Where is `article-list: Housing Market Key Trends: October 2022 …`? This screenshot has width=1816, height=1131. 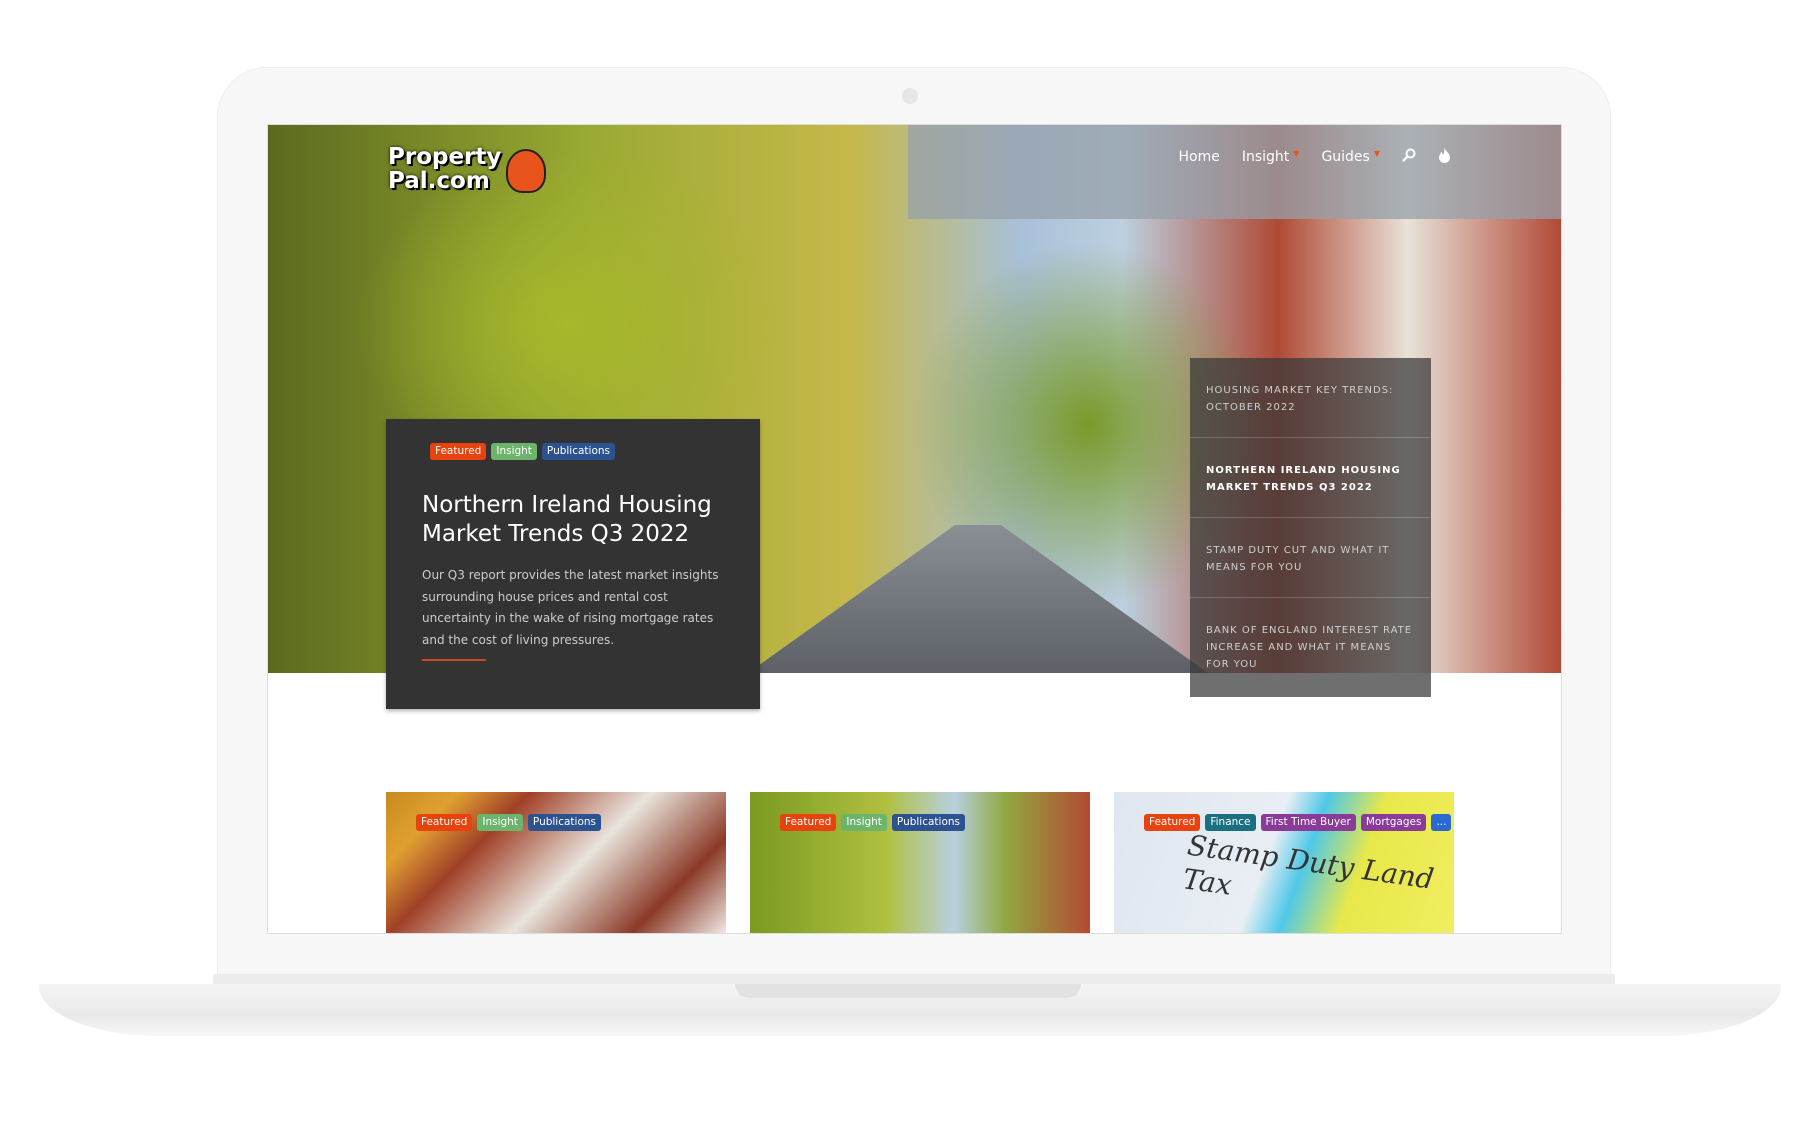 article-list: Housing Market Key Trends: October 2022 … is located at coordinates (1310, 527).